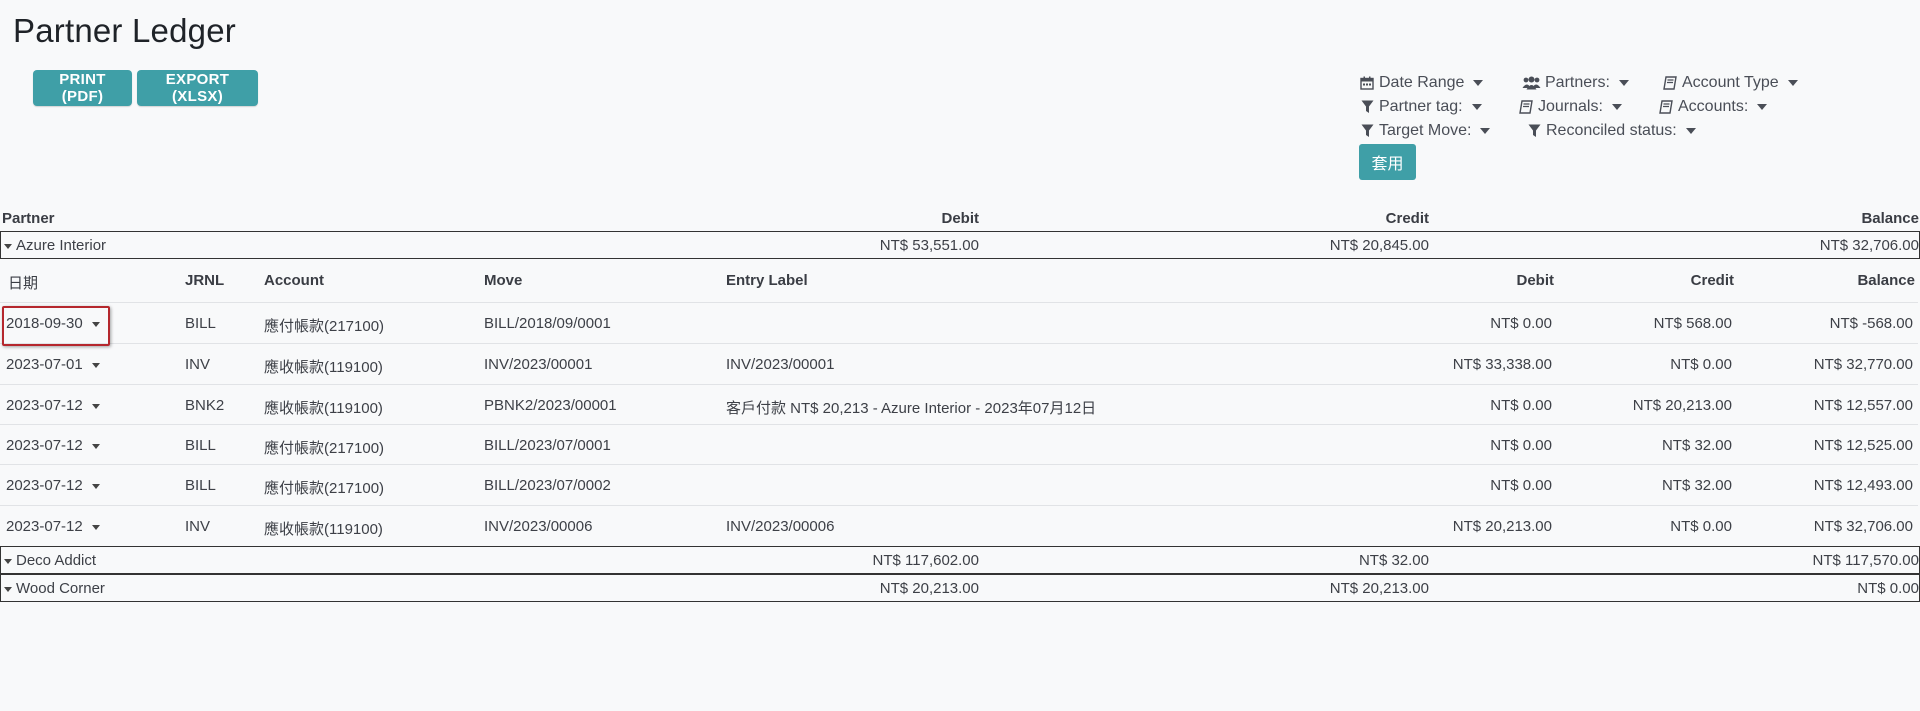 Image resolution: width=1920 pixels, height=711 pixels. I want to click on partner-name: Wood Corner, so click(60, 588).